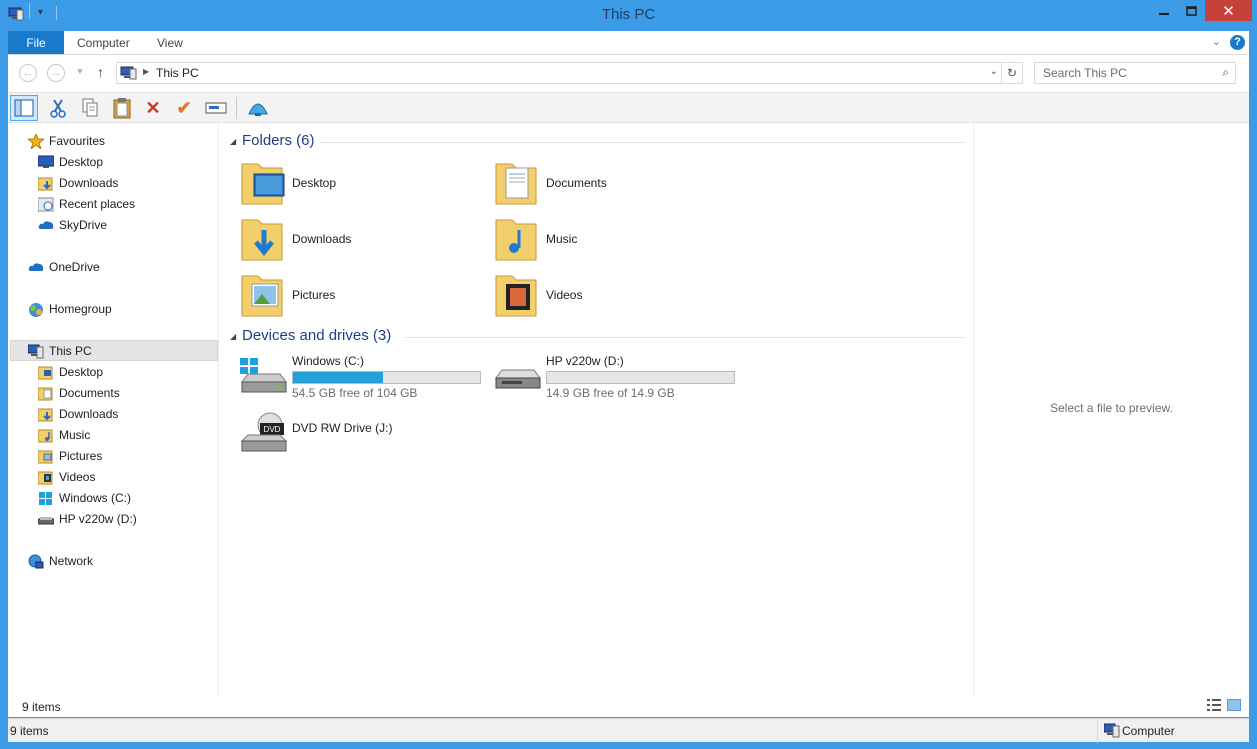  What do you see at coordinates (70, 351) in the screenshot?
I see `nav-this-pc-label: This PC` at bounding box center [70, 351].